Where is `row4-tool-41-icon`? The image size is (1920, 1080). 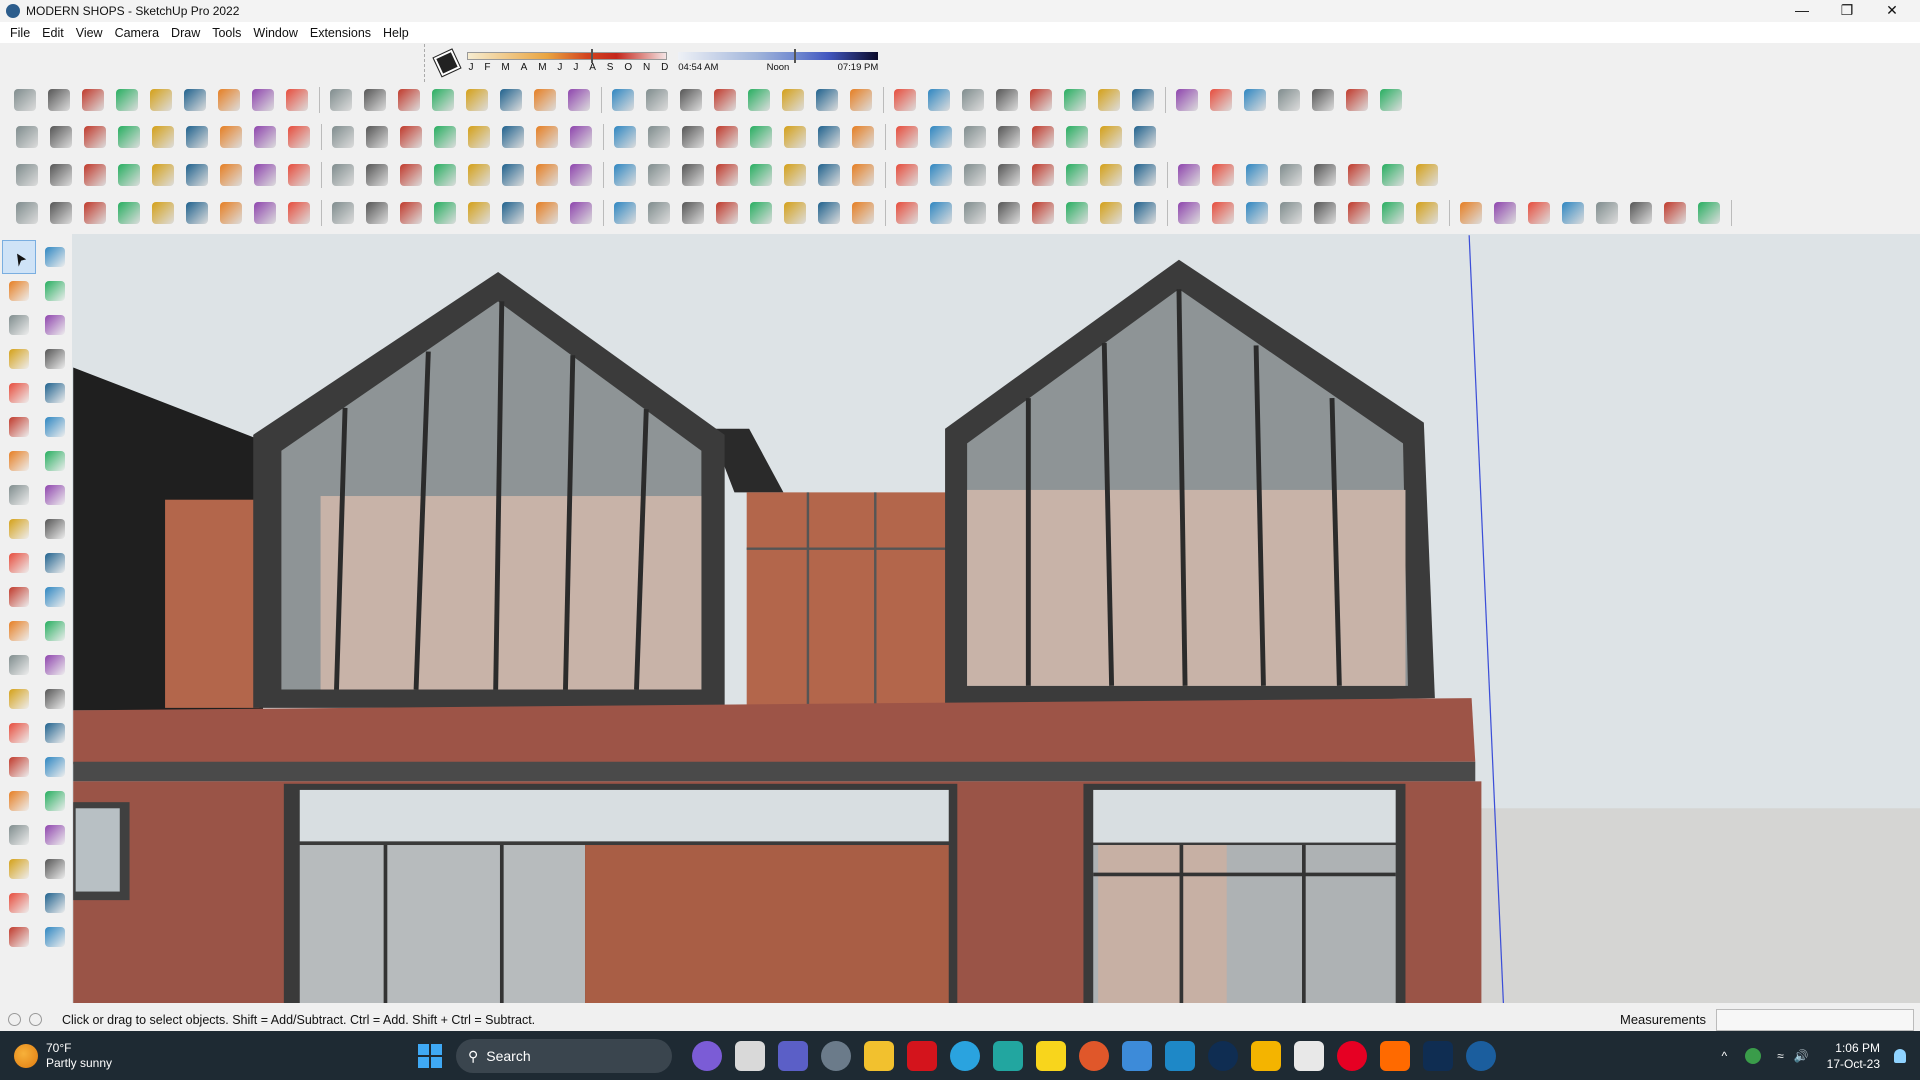 row4-tool-41-icon is located at coordinates (1325, 213).